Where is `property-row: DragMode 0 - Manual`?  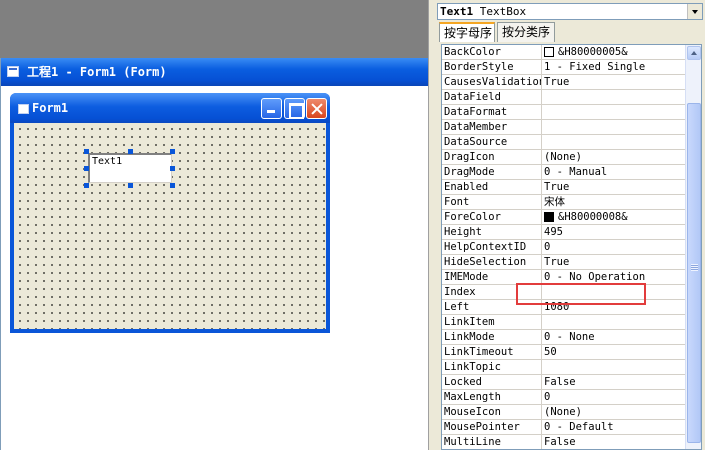 property-row: DragMode 0 - Manual is located at coordinates (564, 172).